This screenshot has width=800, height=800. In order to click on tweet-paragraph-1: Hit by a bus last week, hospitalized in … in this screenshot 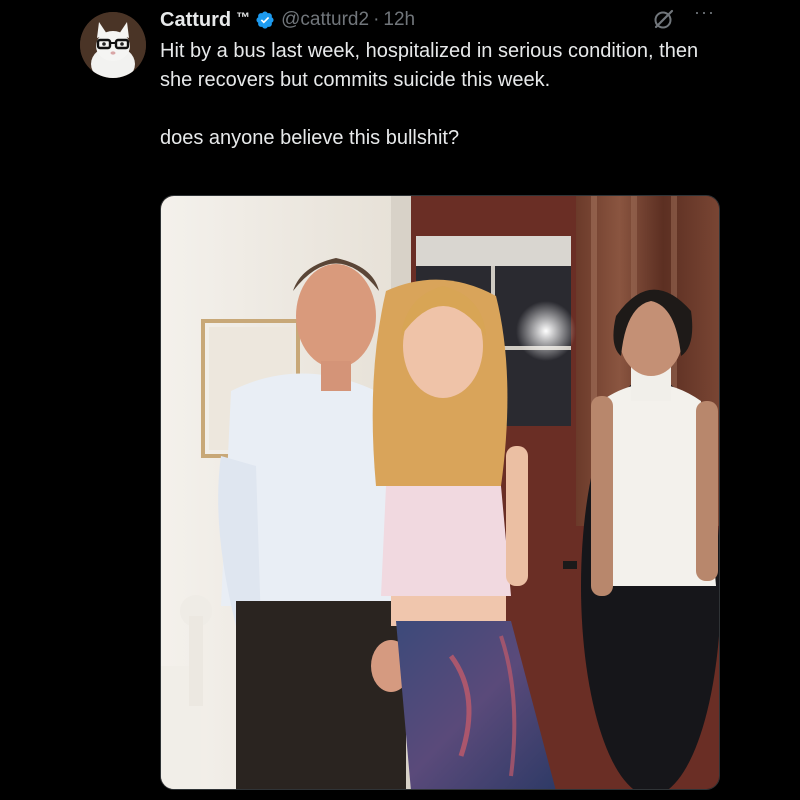, I will do `click(429, 65)`.